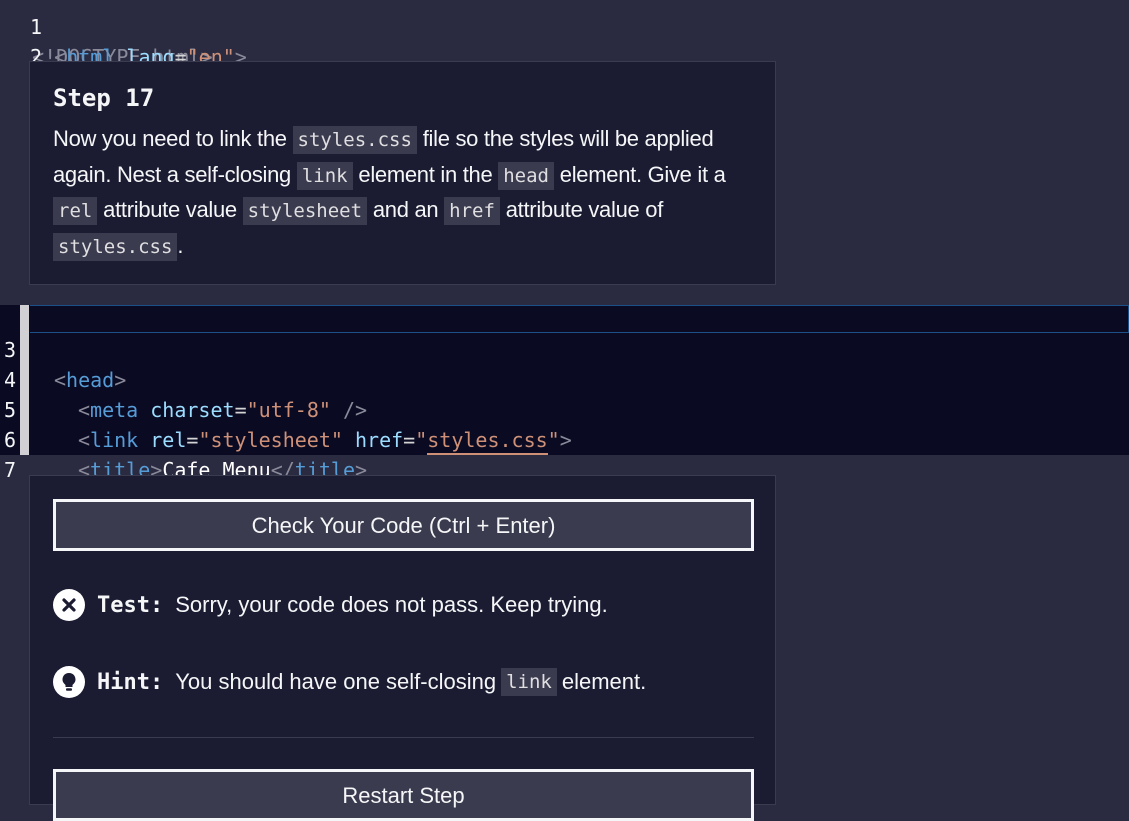  Describe the element at coordinates (579, 319) in the screenshot. I see `active-line-highlight` at that location.